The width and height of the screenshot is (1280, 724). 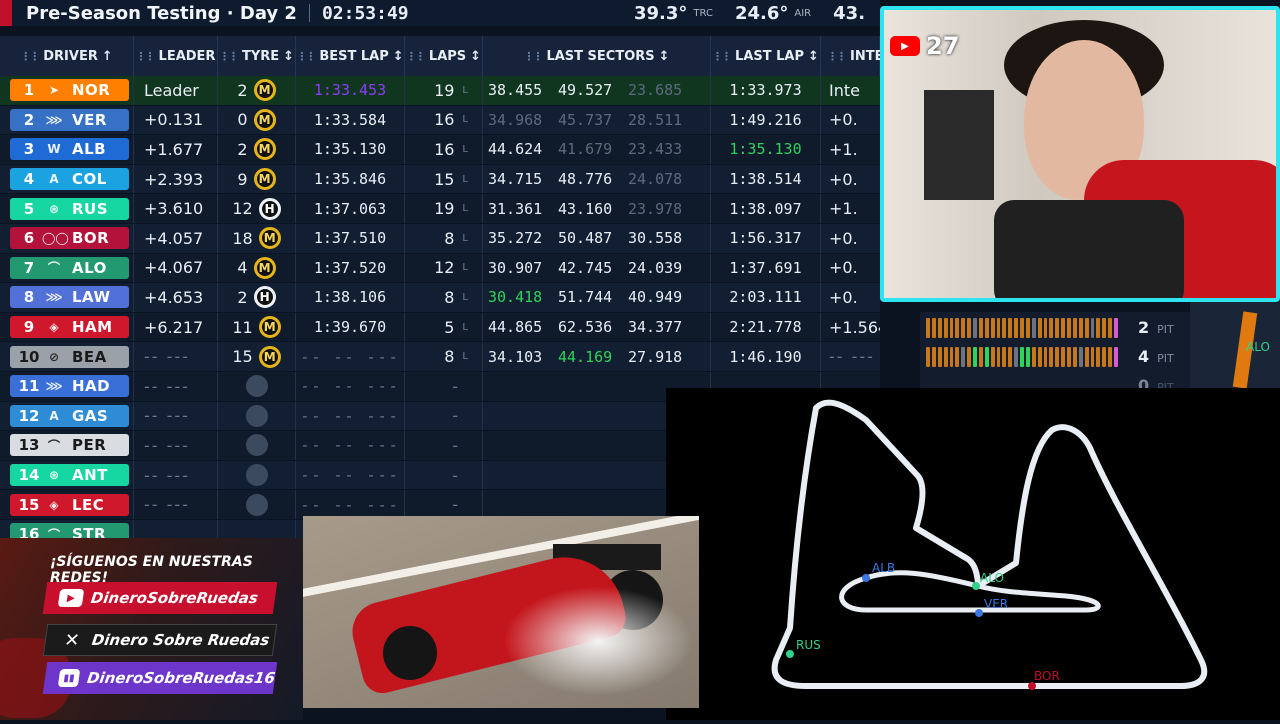 What do you see at coordinates (69, 445) in the screenshot?
I see `driver-badge: 13 ⌒ PER` at bounding box center [69, 445].